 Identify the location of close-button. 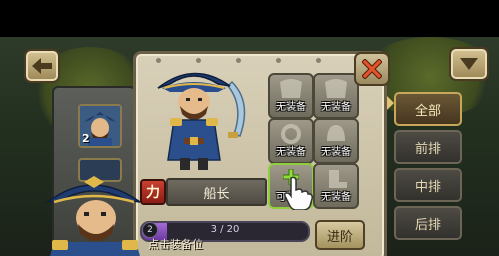
(372, 69).